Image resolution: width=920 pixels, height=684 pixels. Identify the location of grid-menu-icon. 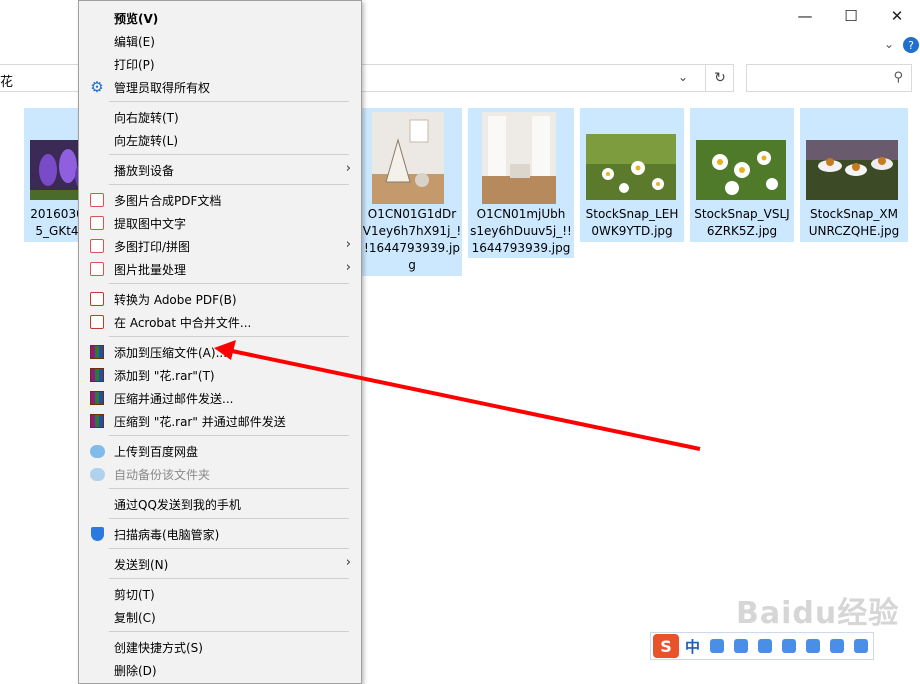
(861, 646).